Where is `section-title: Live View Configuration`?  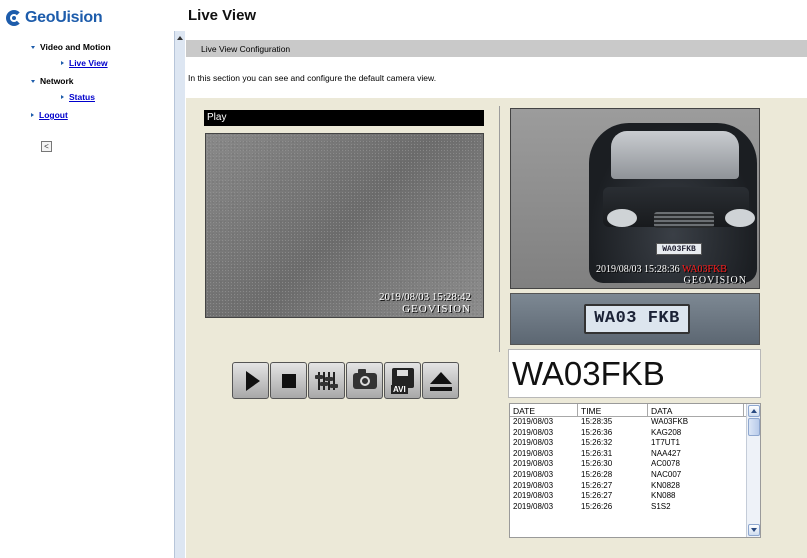
section-title: Live View Configuration is located at coordinates (246, 49).